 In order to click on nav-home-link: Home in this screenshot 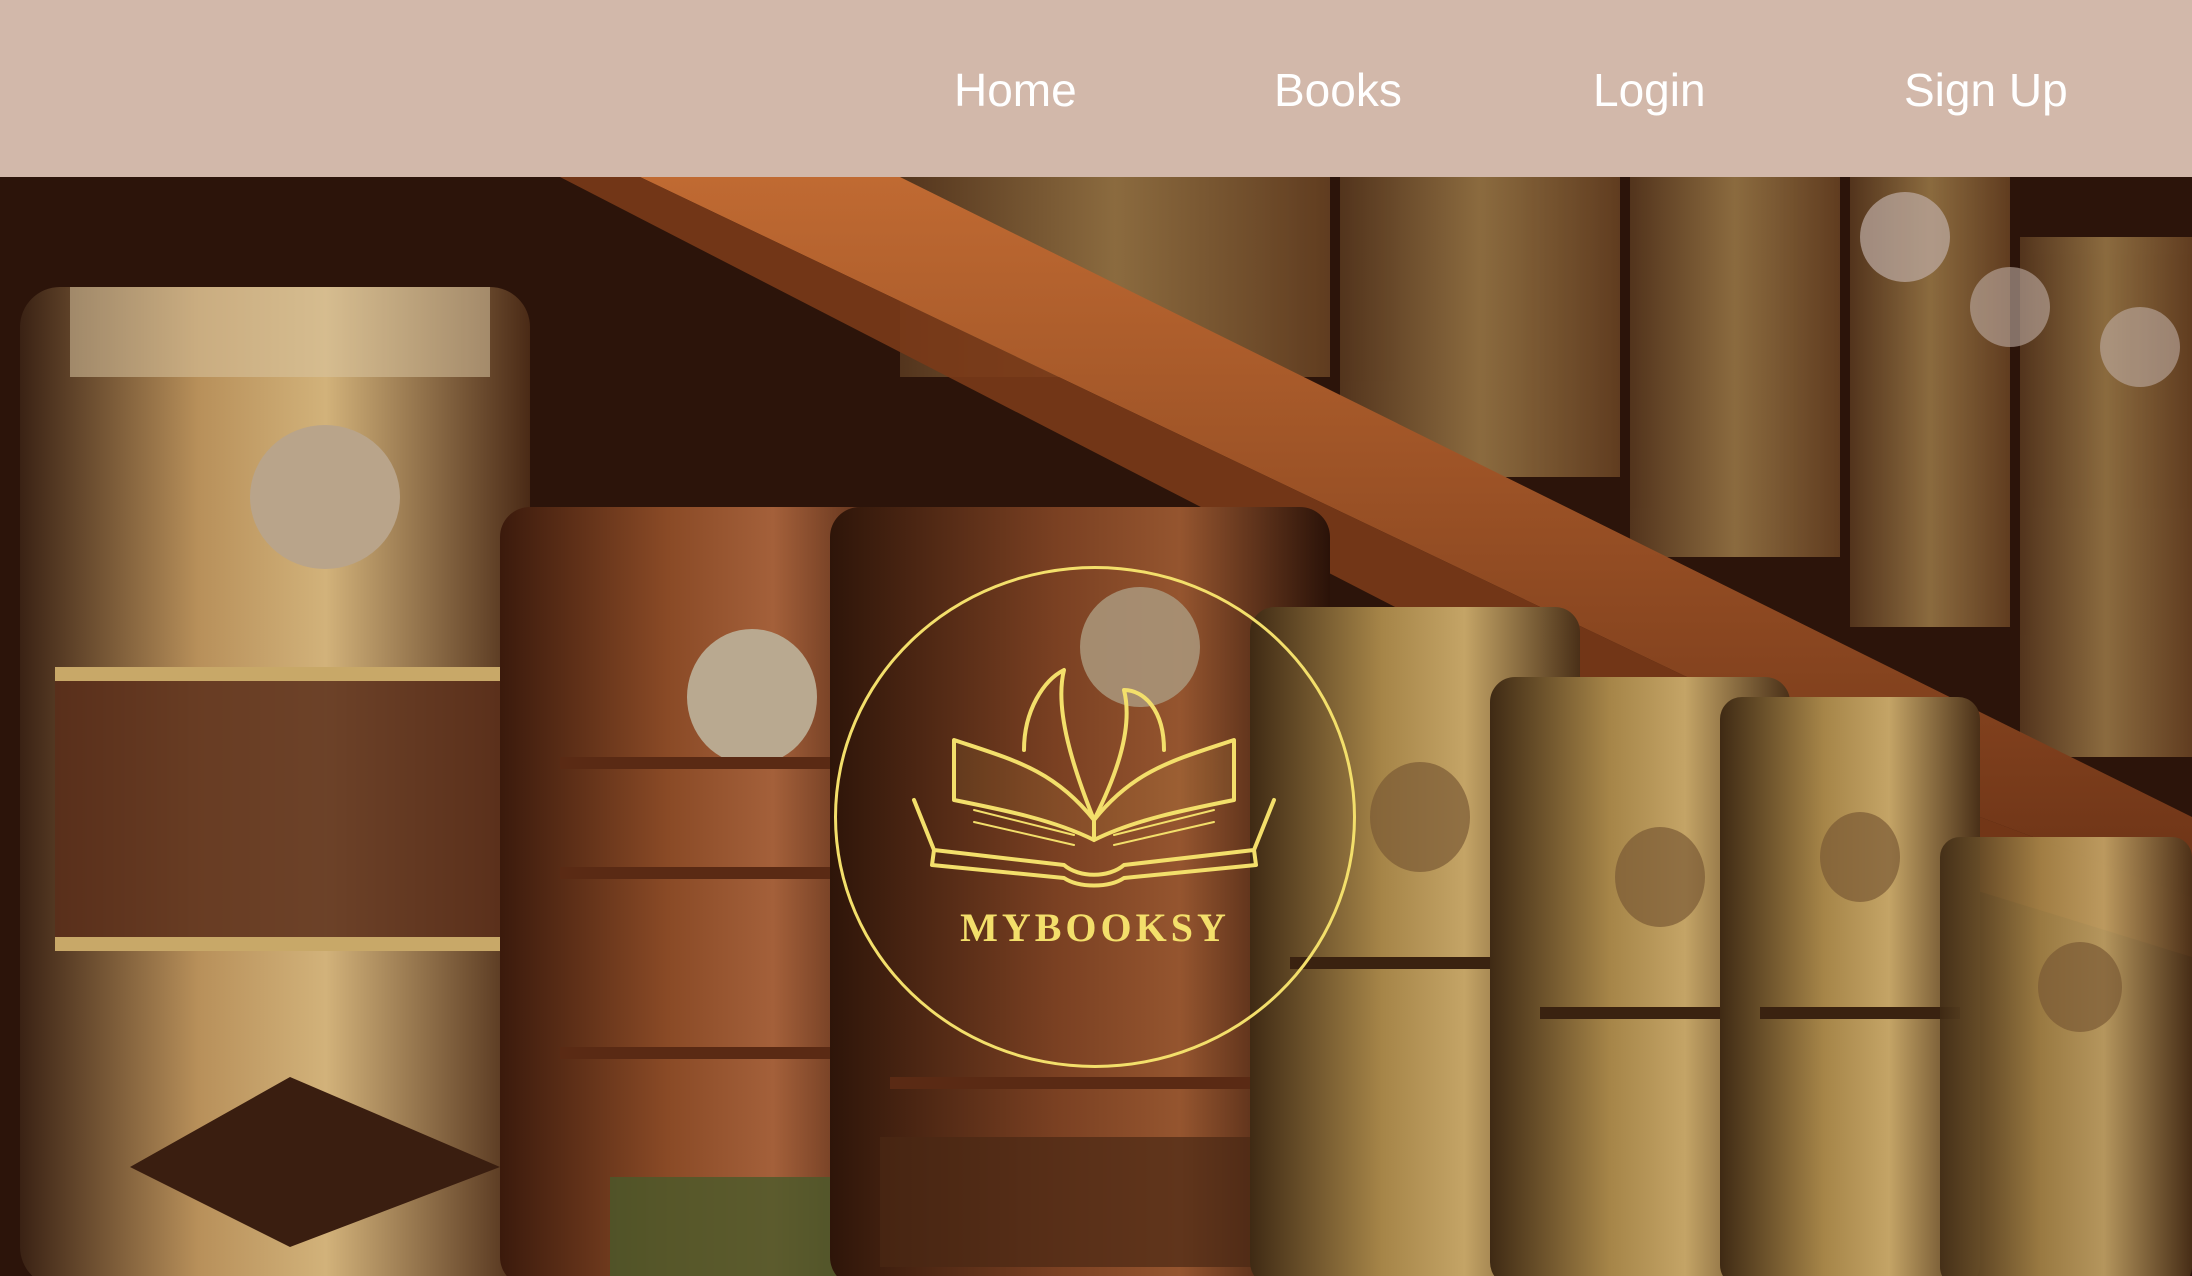, I will do `click(1015, 90)`.